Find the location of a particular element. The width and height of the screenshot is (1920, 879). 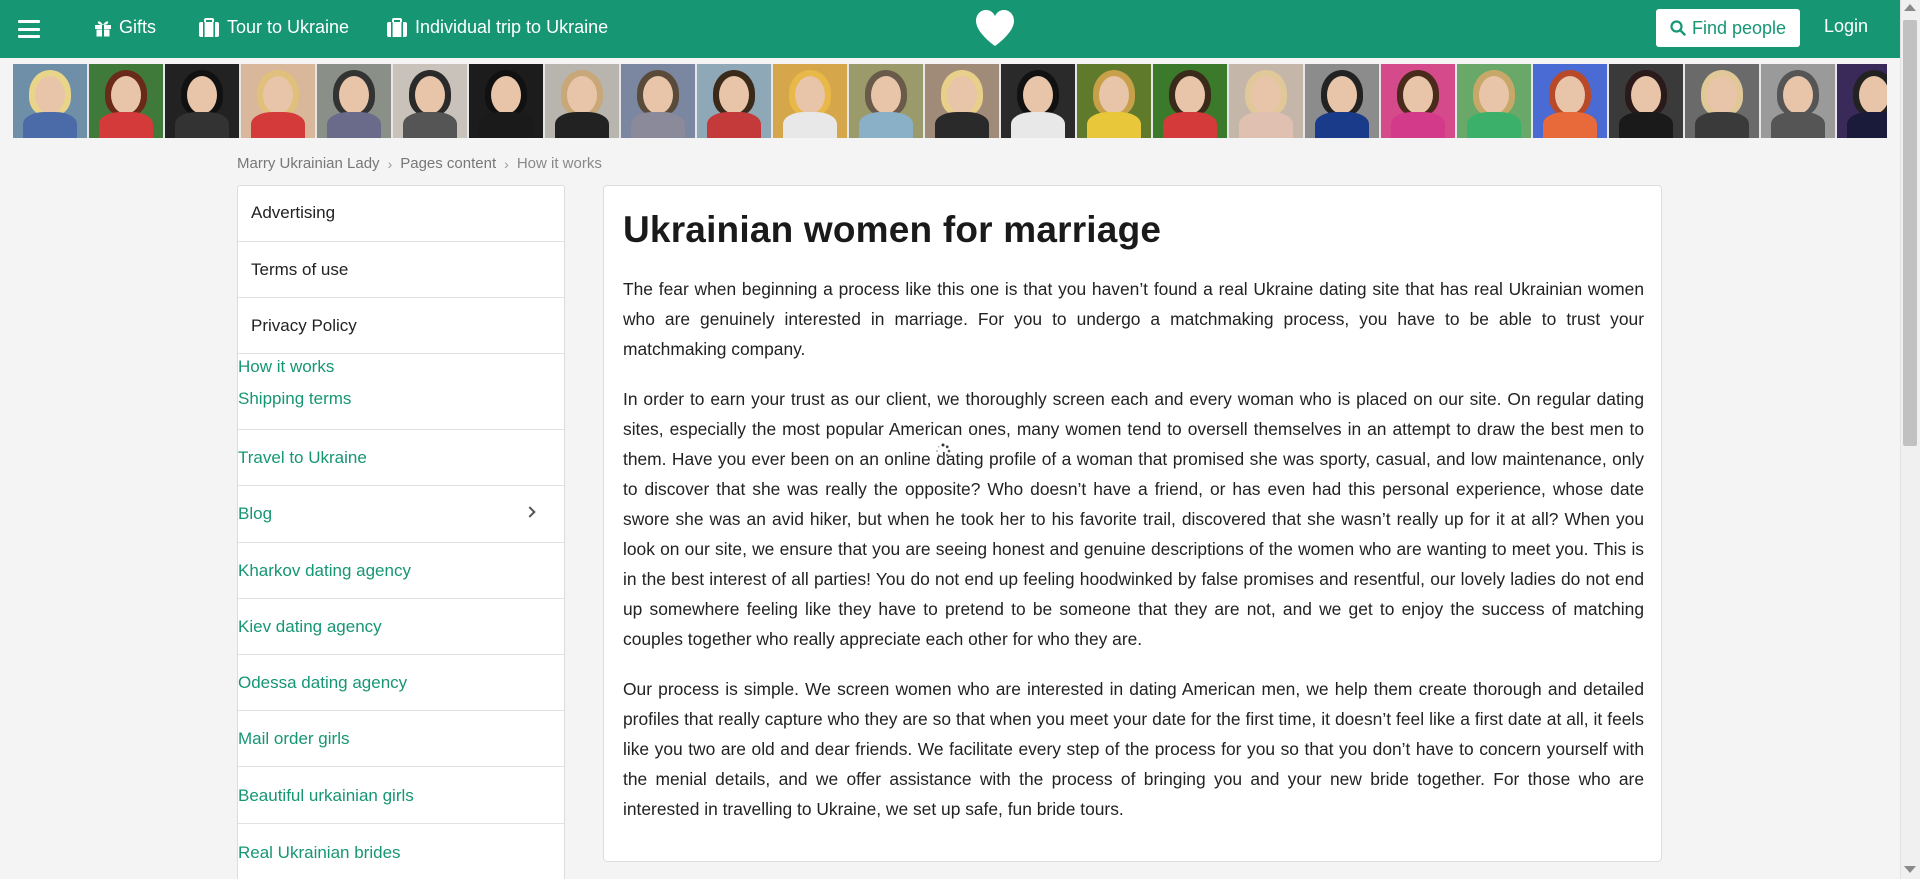

scroll-up-arrow-icon is located at coordinates (1910, 7).